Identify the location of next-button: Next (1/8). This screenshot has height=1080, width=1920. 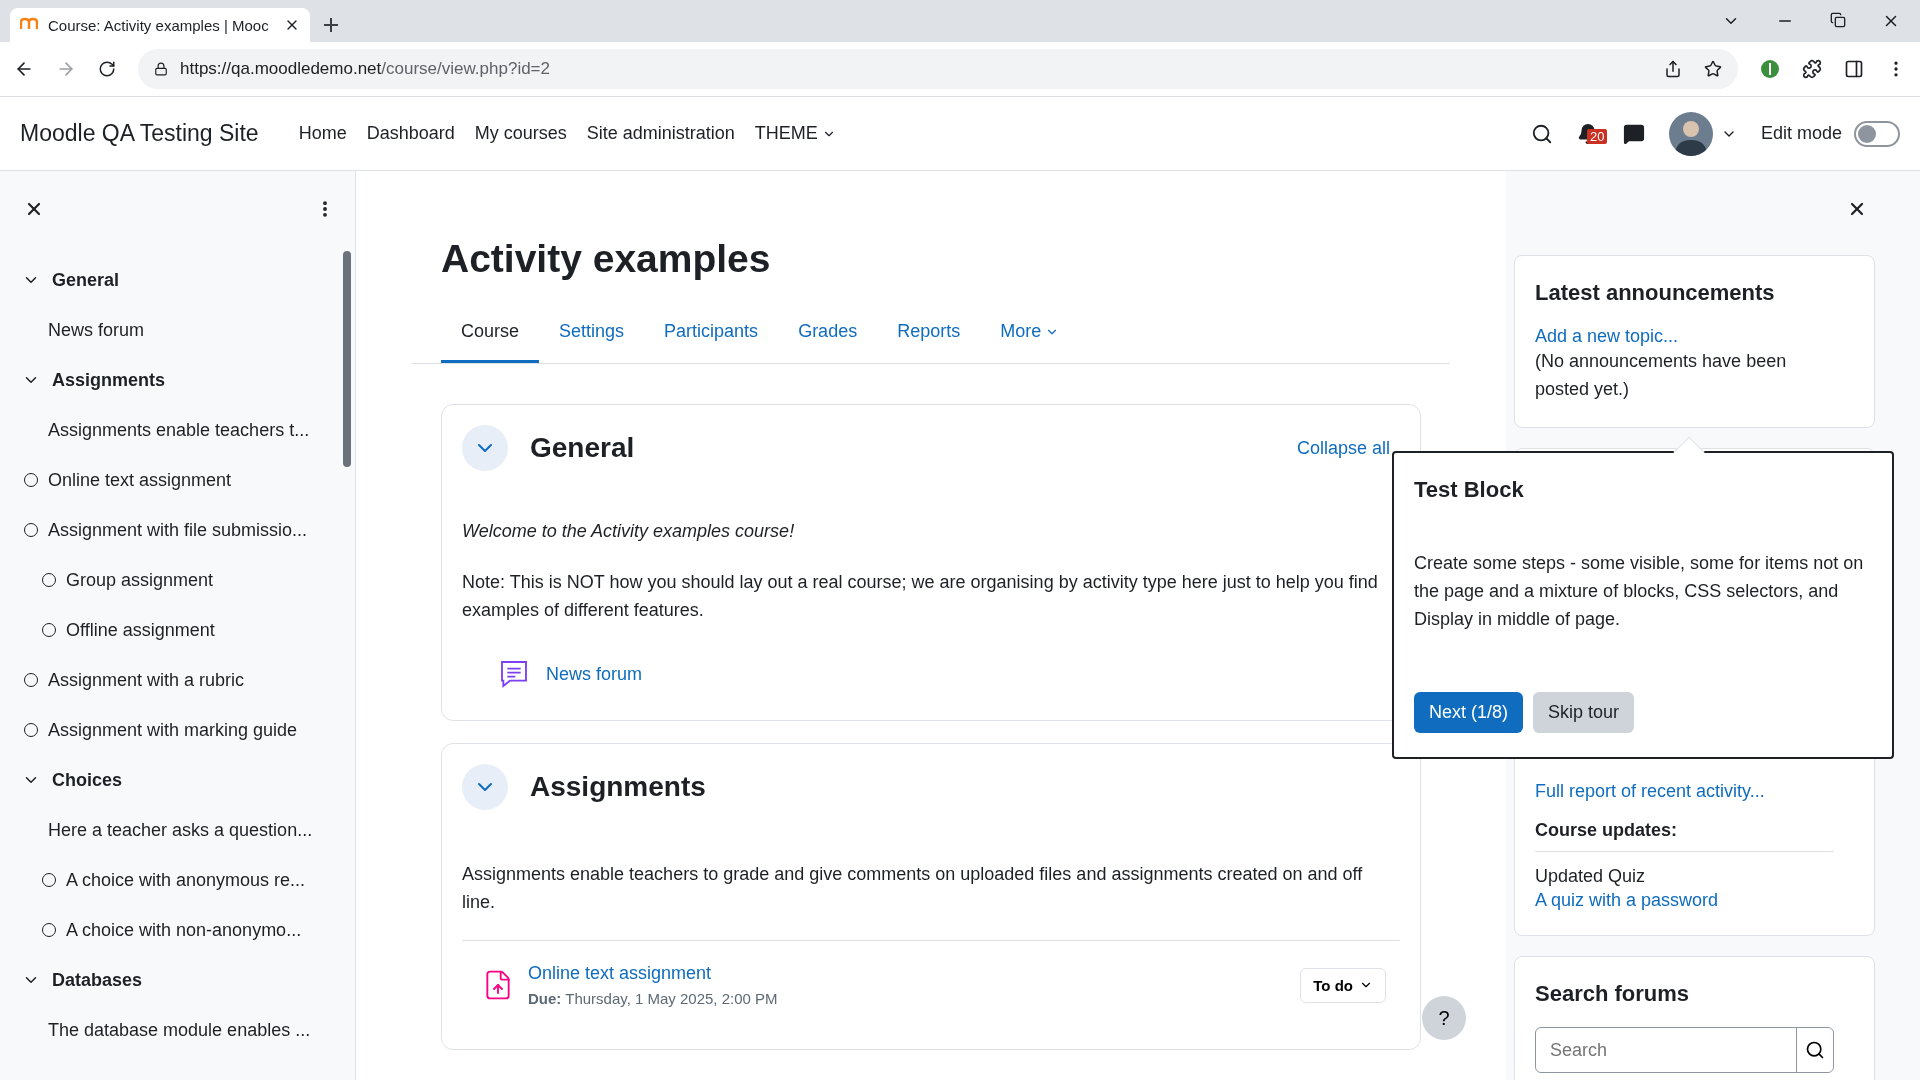
(1469, 712).